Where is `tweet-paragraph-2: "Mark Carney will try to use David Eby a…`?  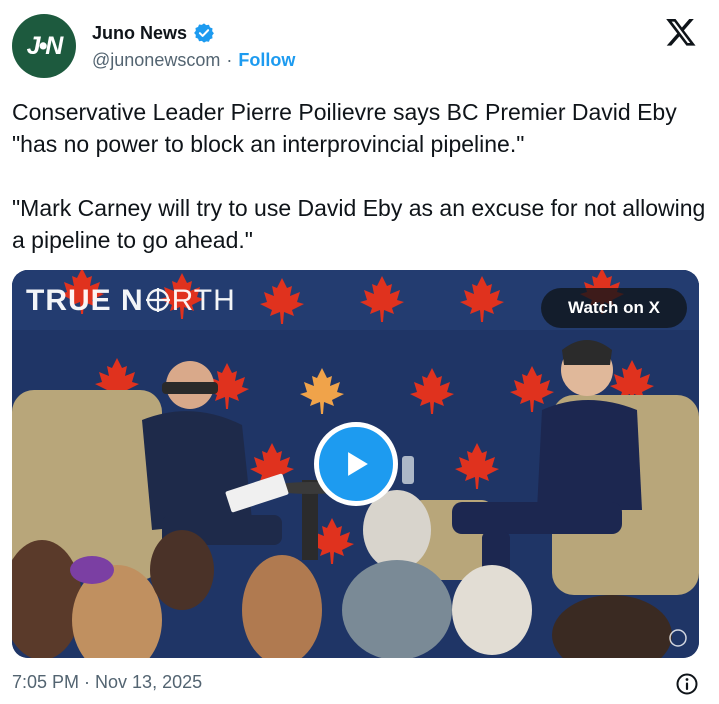
tweet-paragraph-2: "Mark Carney will try to use David Eby a… is located at coordinates (359, 224).